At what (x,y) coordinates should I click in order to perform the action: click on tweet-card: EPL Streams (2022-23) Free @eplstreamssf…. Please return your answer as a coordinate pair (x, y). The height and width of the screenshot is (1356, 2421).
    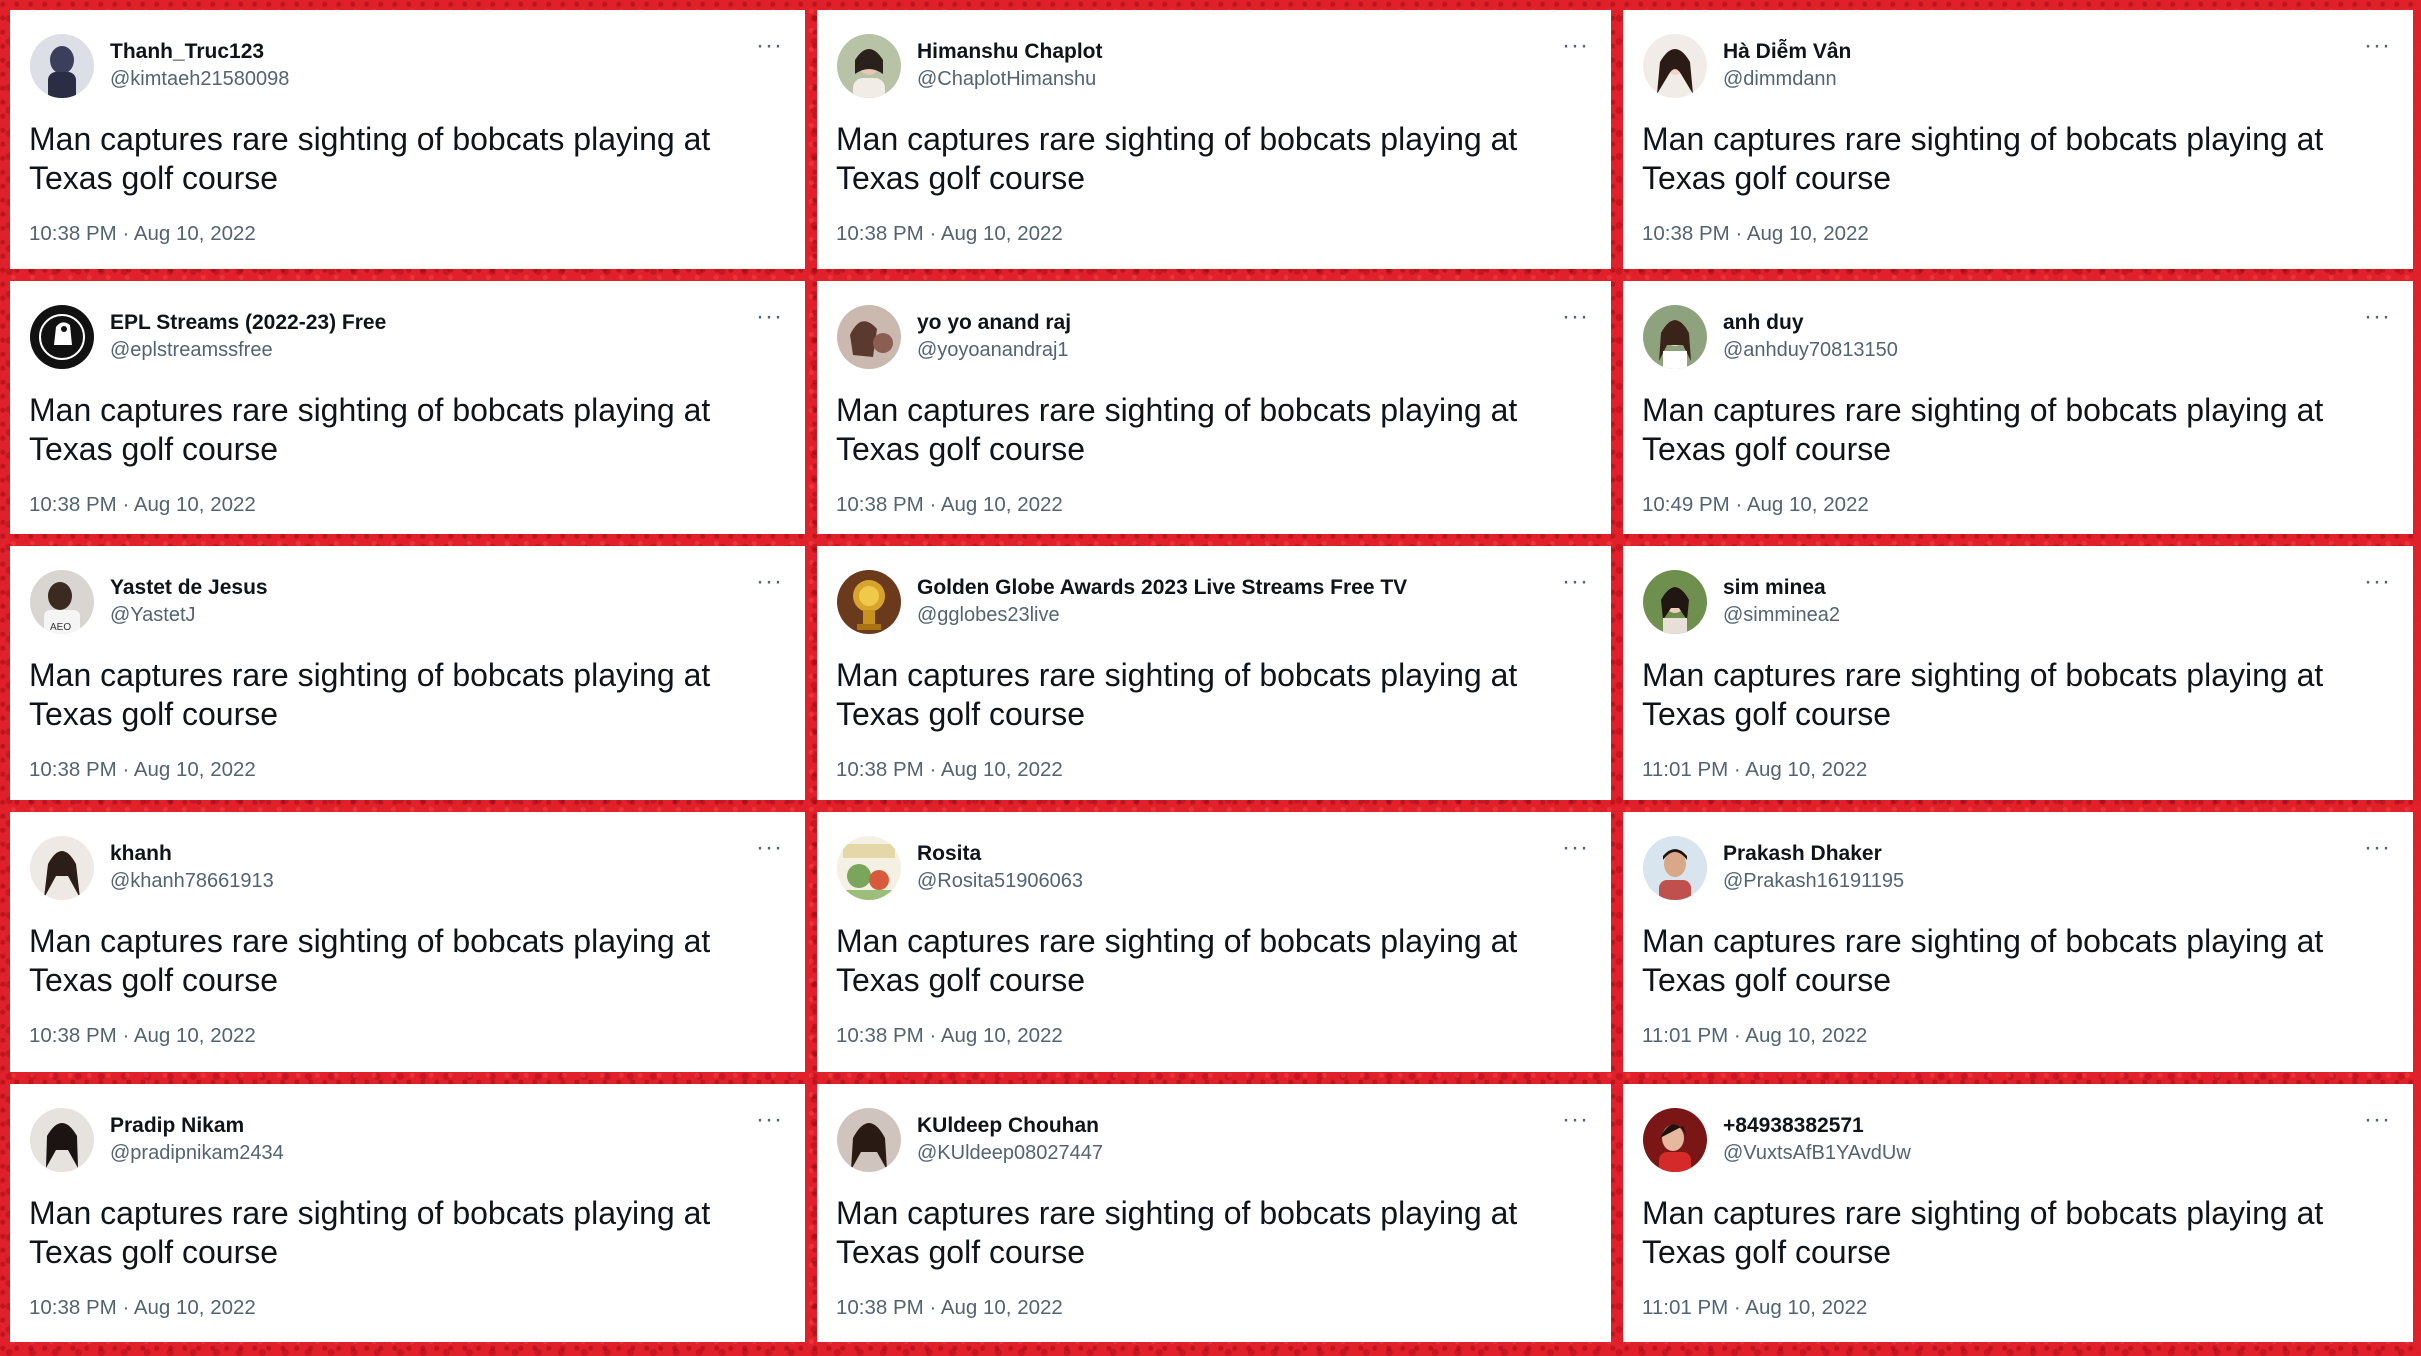
    Looking at the image, I should click on (407, 407).